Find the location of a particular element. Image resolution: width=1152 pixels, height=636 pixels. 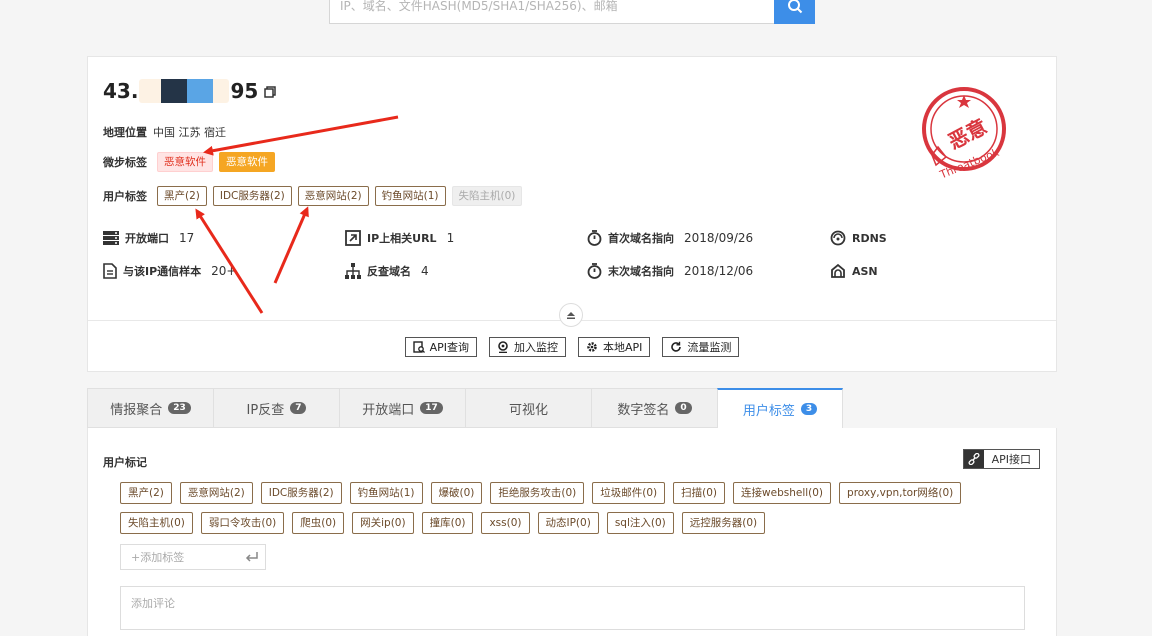

tab-label: 数字签名 is located at coordinates (643, 410).